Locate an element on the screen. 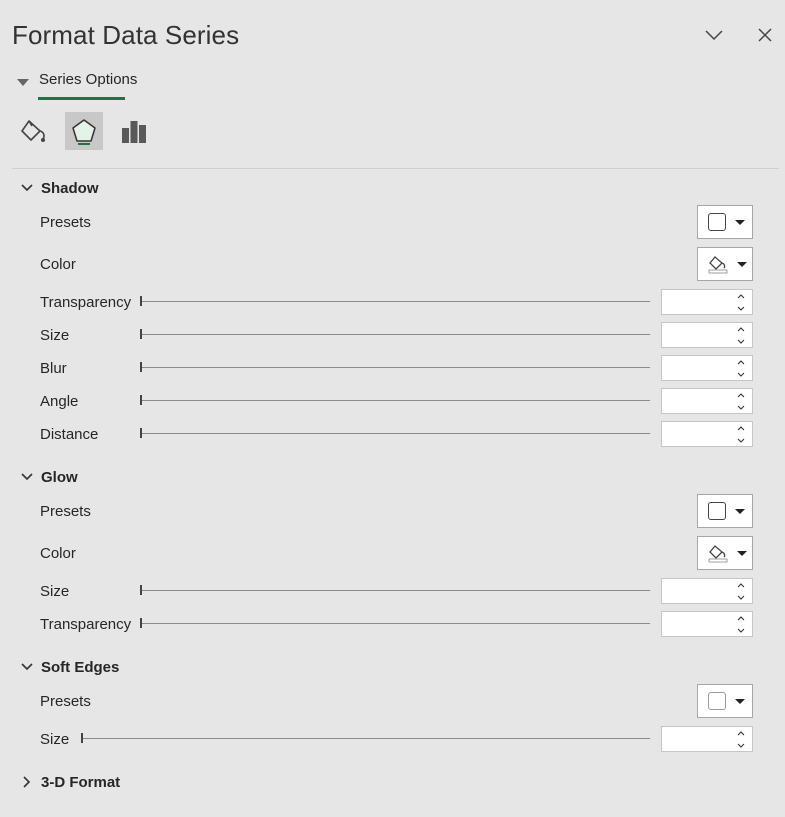  shadow-color-dropdown is located at coordinates (725, 264).